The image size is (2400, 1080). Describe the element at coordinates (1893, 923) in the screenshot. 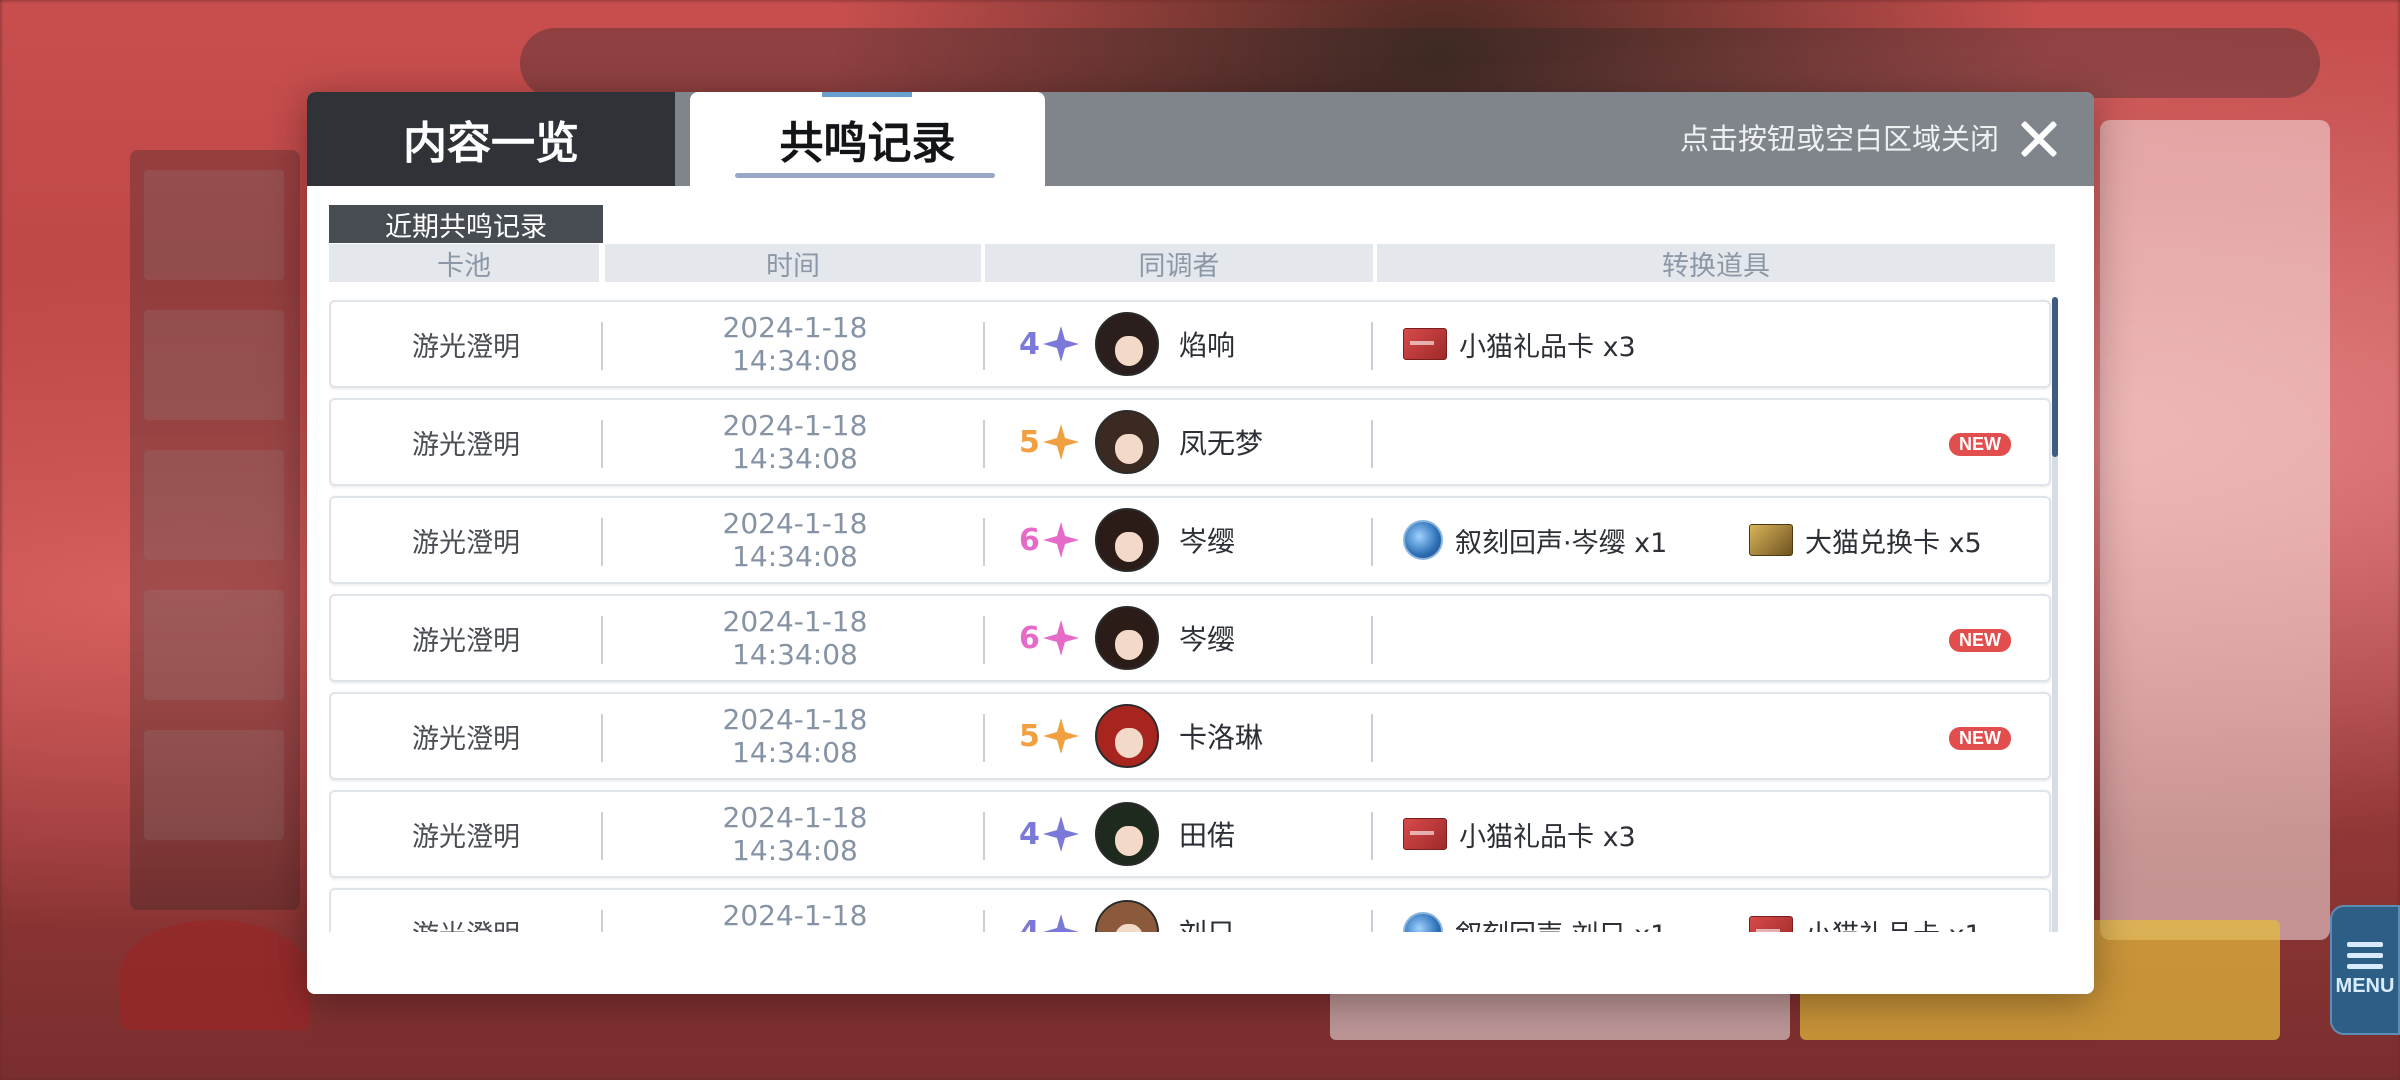

I see `item-label: 小猫礼品卡 x1` at that location.